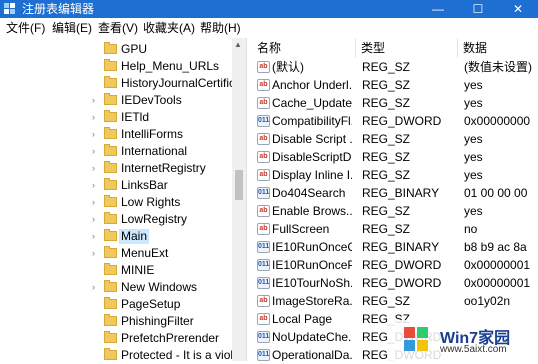 The height and width of the screenshot is (364, 538). I want to click on value-data: (数值未设置), so click(498, 67).